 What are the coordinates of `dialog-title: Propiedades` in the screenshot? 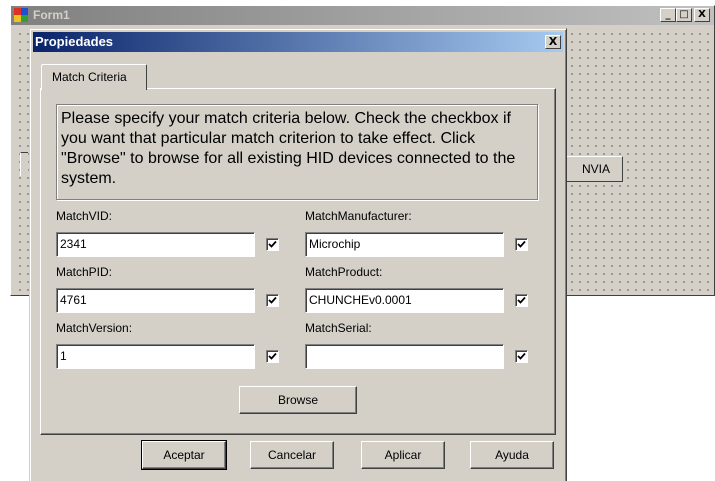 It's located at (74, 41).